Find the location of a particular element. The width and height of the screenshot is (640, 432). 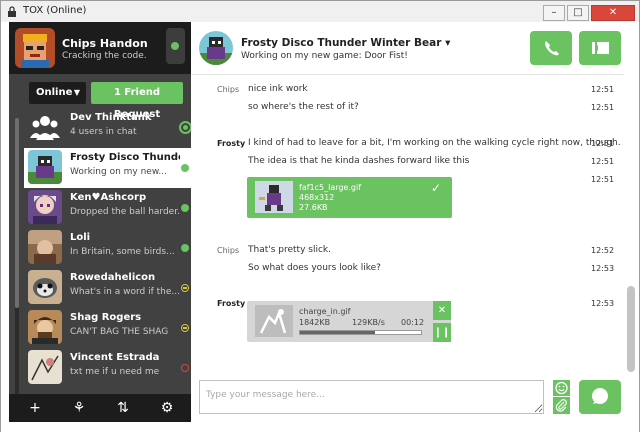

friend-list-scrollbar is located at coordinates (17, 263).